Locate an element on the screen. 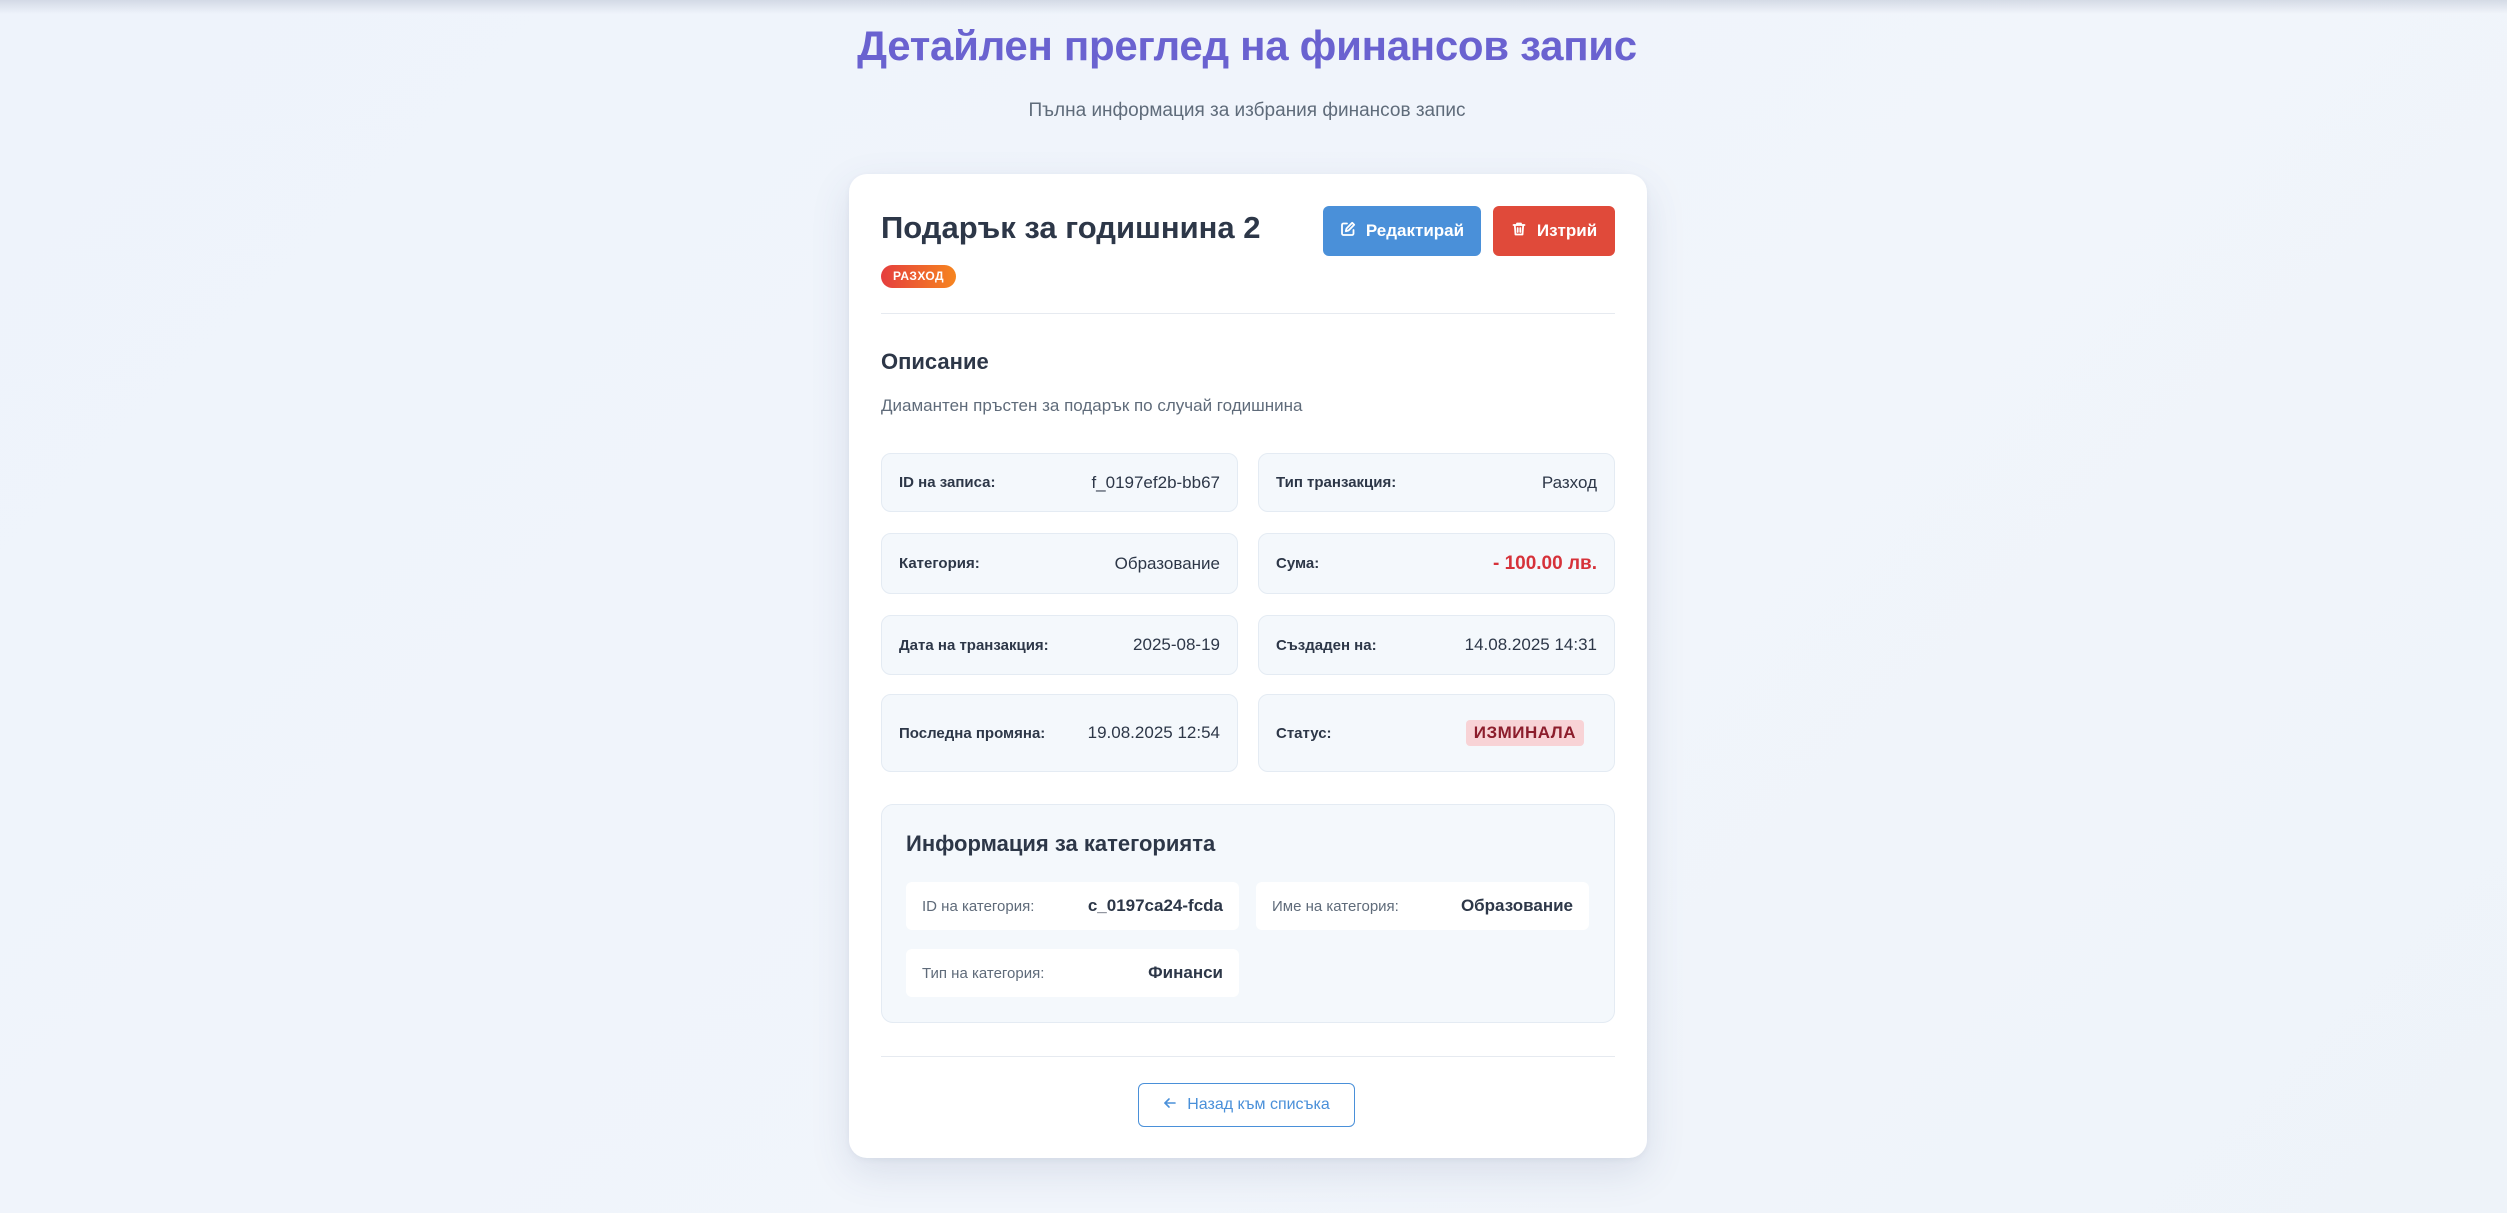 The image size is (2507, 1213). category-field-label: Име на категория: is located at coordinates (1335, 906).